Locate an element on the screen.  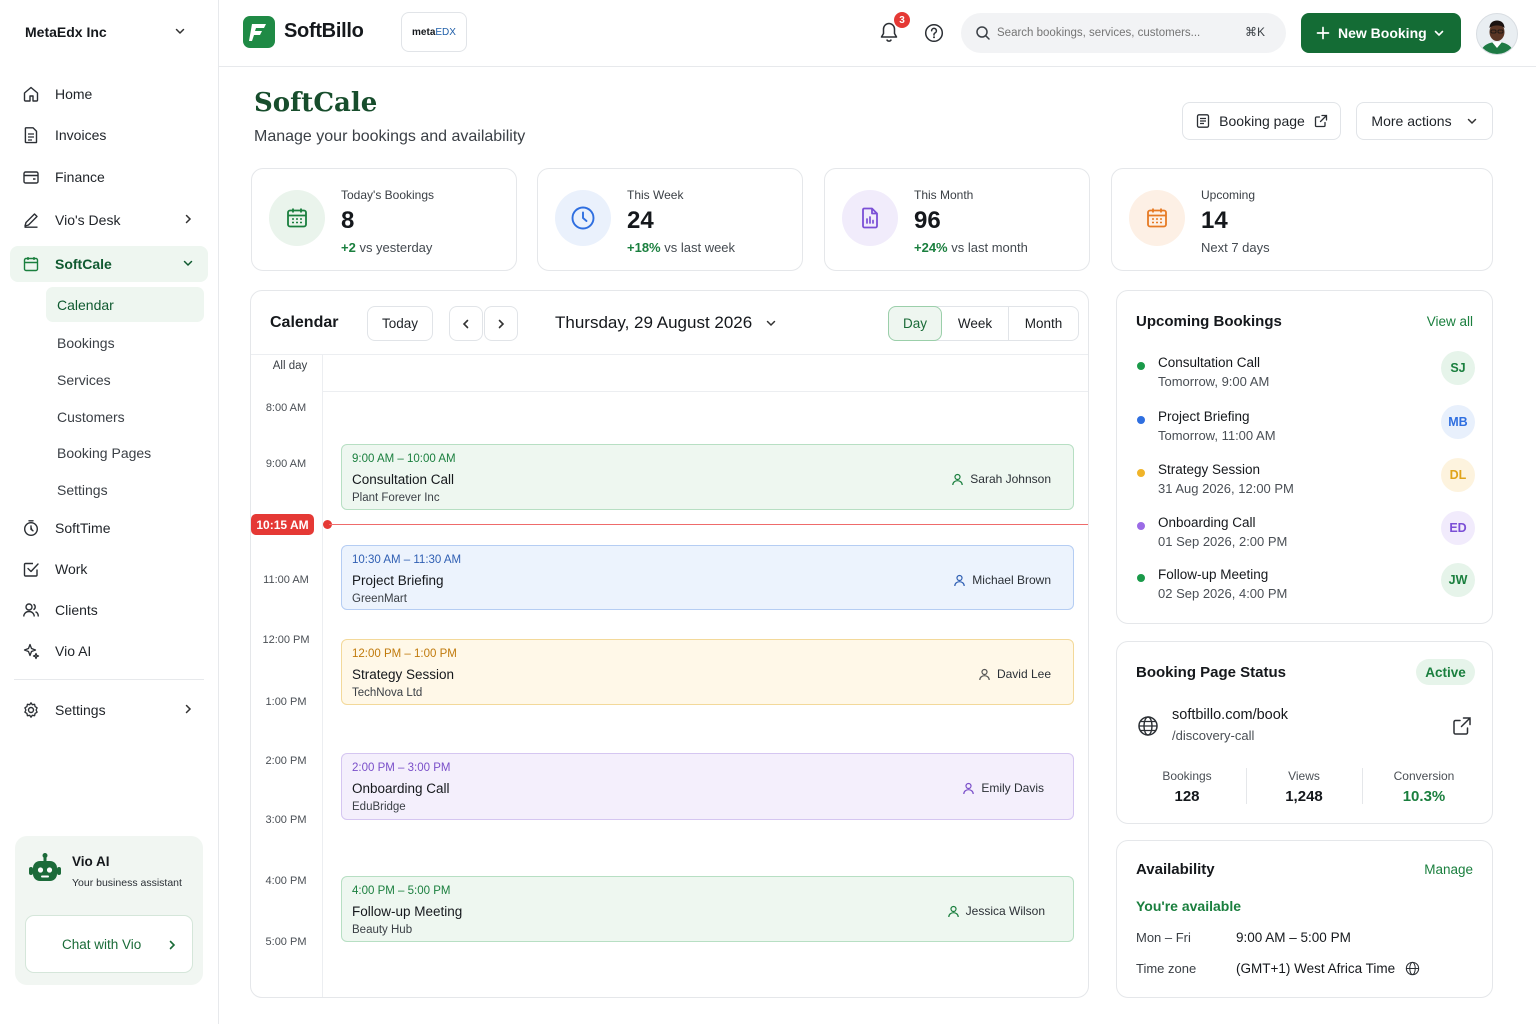
search-bar: ⌘K is located at coordinates (1123, 33).